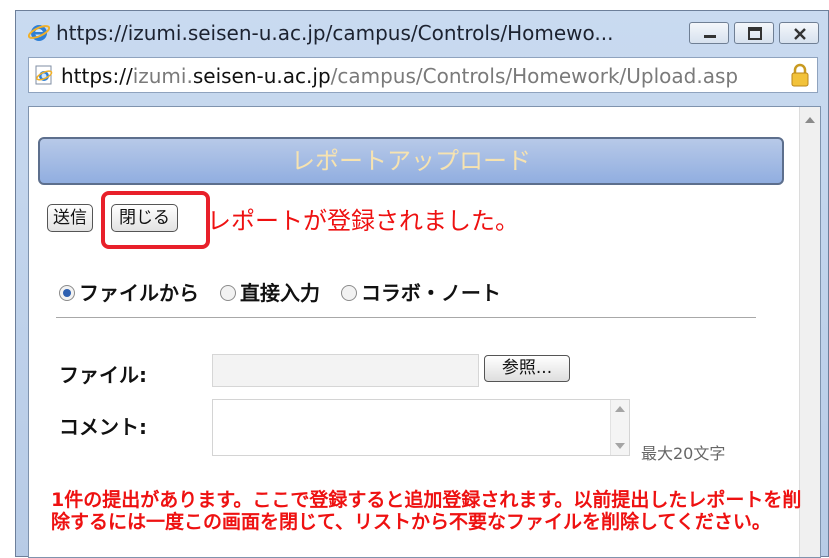 The image size is (829, 558). What do you see at coordinates (155, 220) in the screenshot?
I see `close-button-highlight` at bounding box center [155, 220].